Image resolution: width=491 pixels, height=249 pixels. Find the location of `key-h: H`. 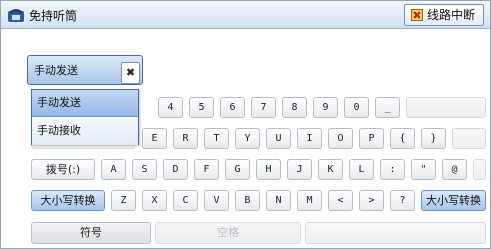

key-h: H is located at coordinates (268, 169).